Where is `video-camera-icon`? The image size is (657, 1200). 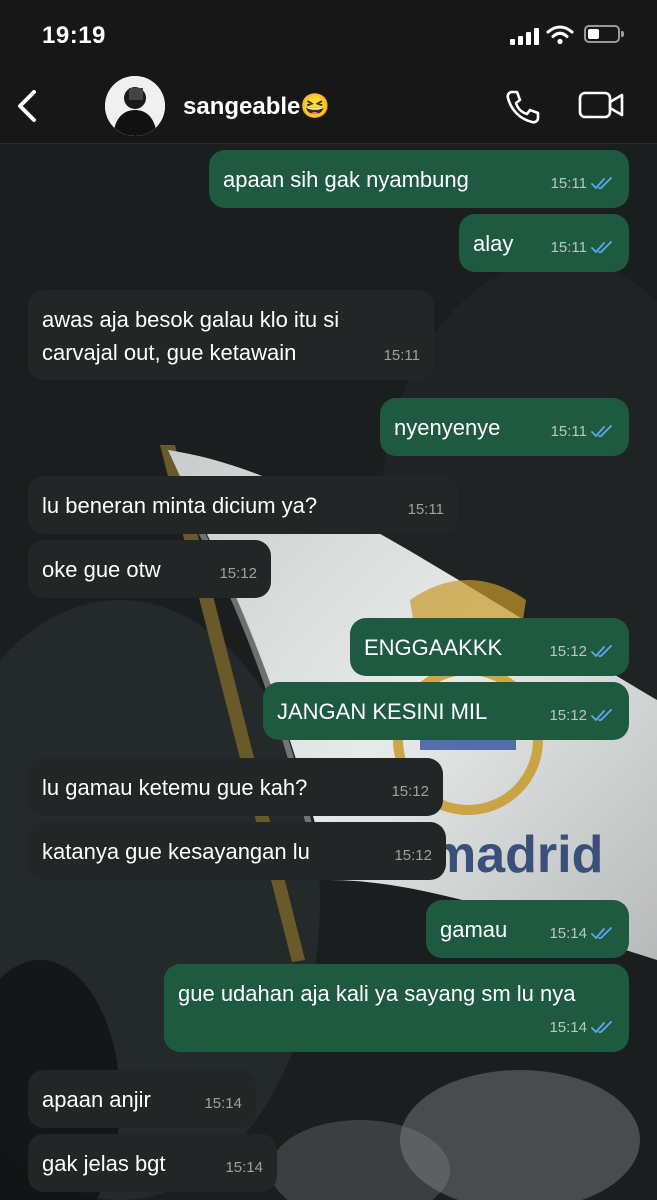 video-camera-icon is located at coordinates (601, 105).